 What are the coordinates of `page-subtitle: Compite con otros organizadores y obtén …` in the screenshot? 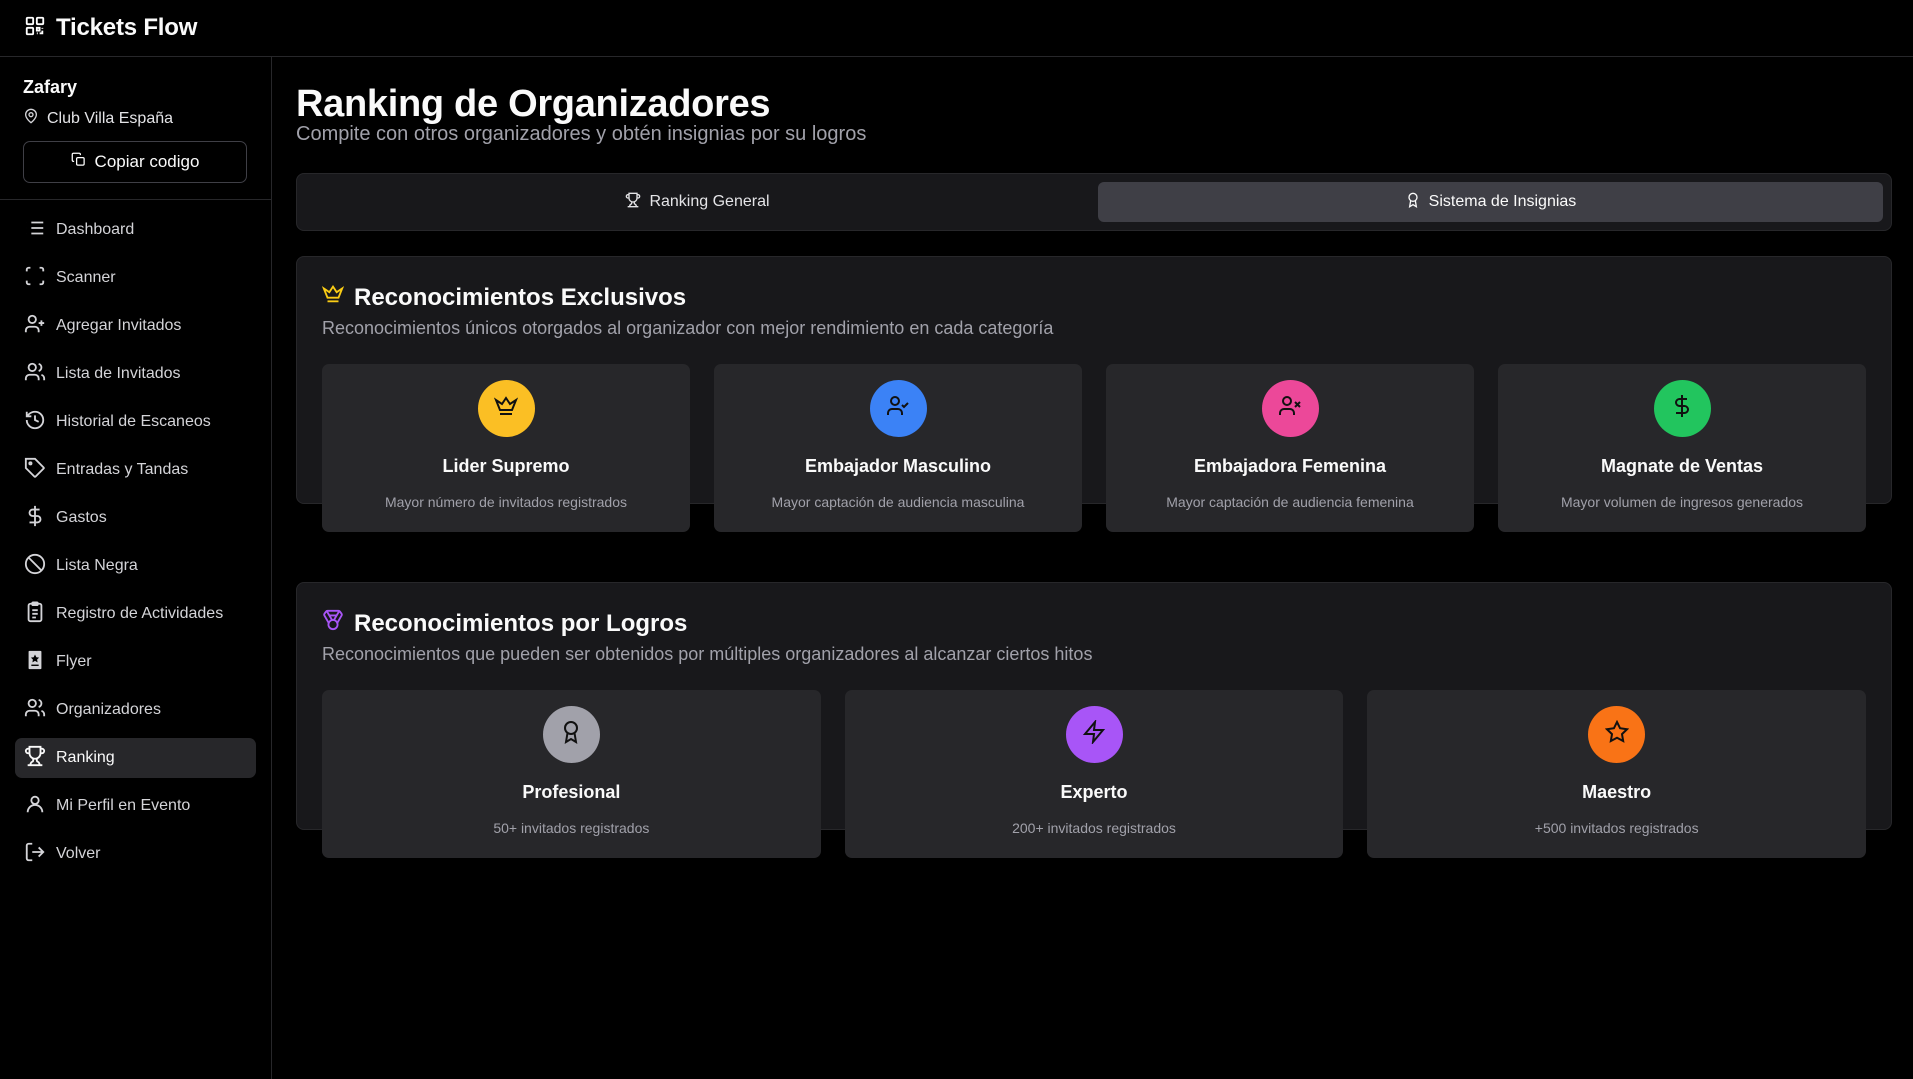 It's located at (581, 134).